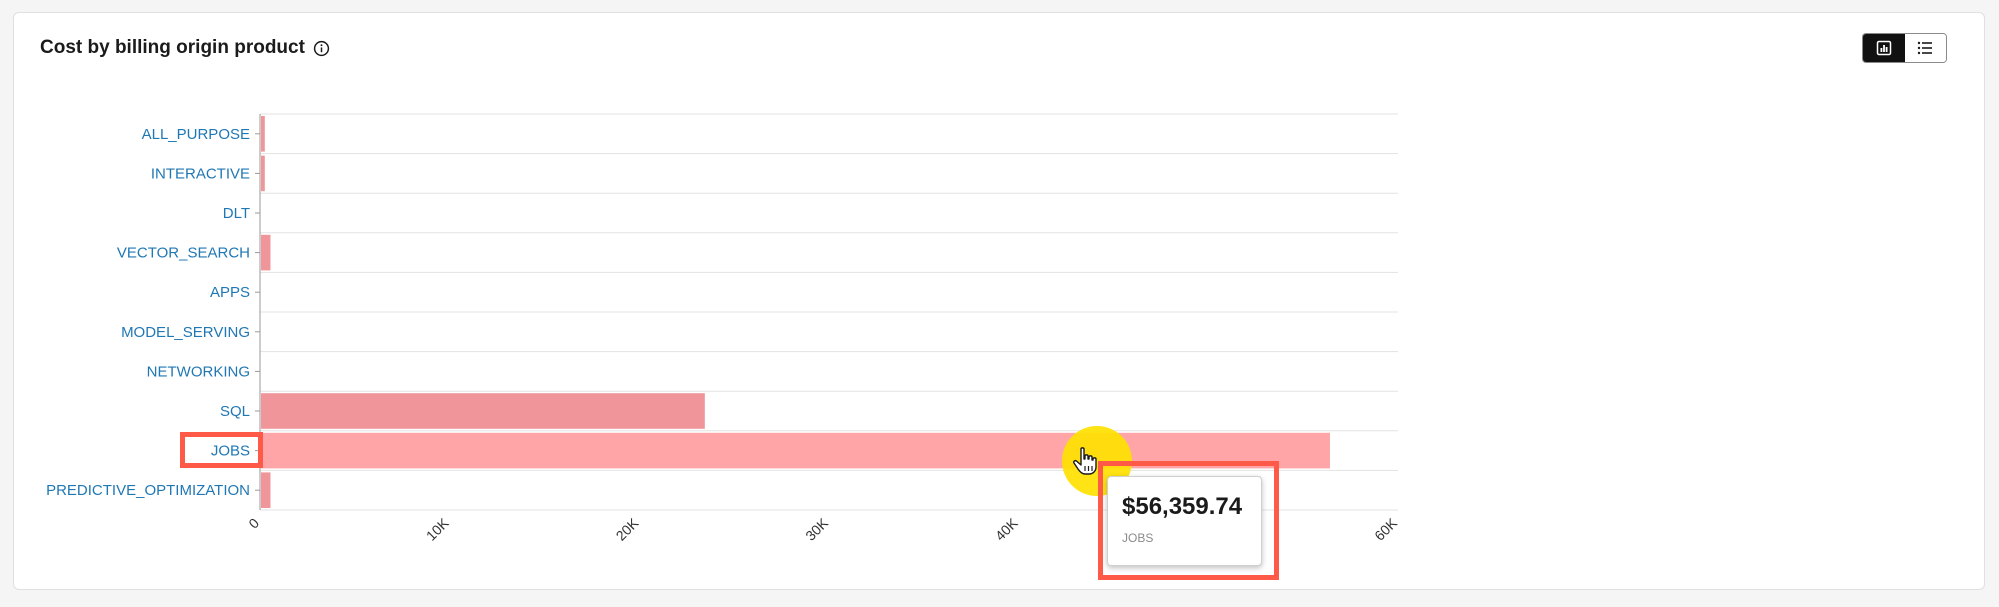 This screenshot has width=1999, height=607. Describe the element at coordinates (198, 371) in the screenshot. I see `category-label-networking: NETWORKING` at that location.